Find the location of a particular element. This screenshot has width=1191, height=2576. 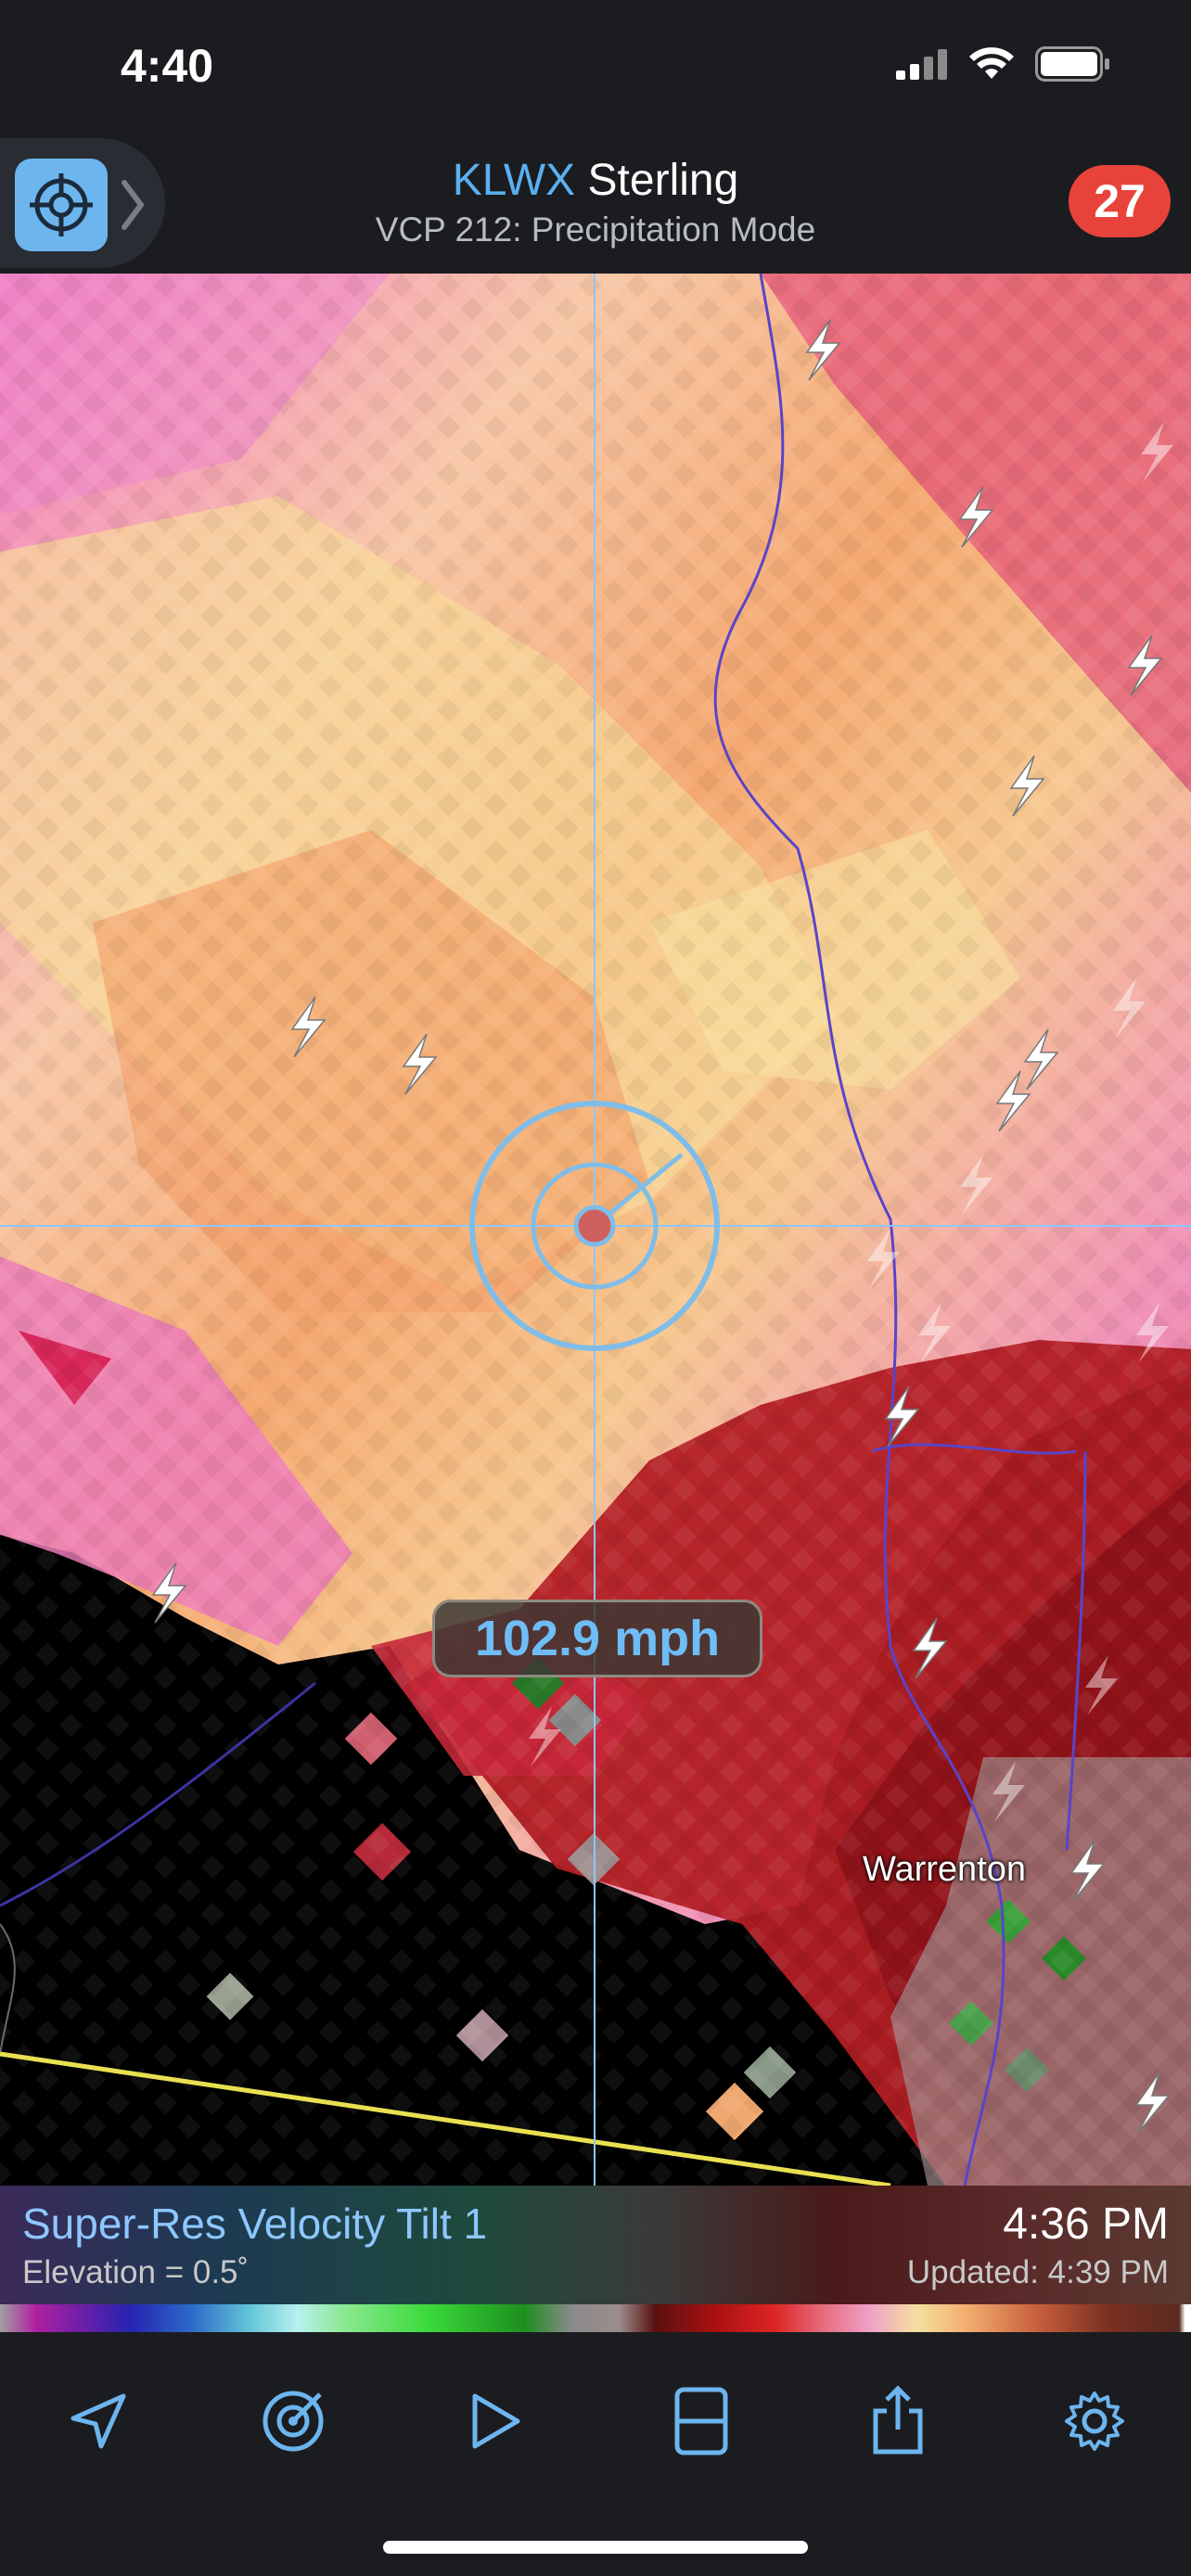

cursor-readout: 102.9 mph is located at coordinates (597, 1639).